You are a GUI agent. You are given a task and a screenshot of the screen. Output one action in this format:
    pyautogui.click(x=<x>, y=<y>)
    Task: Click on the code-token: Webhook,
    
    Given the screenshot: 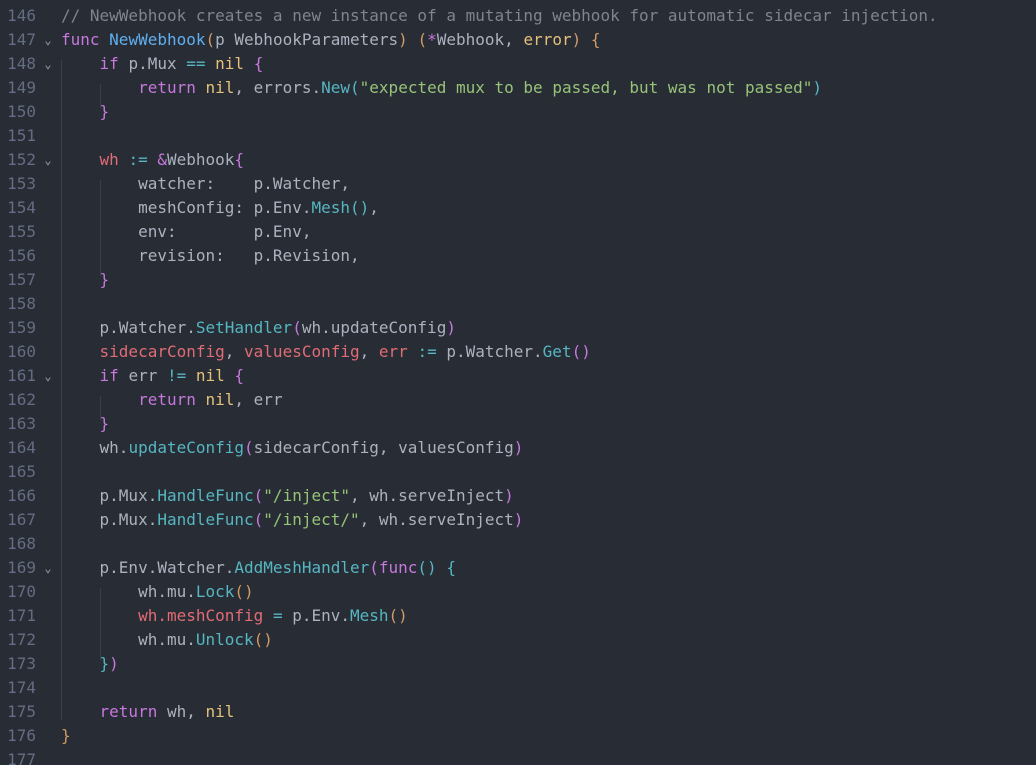 What is the action you would take?
    pyautogui.click(x=480, y=39)
    